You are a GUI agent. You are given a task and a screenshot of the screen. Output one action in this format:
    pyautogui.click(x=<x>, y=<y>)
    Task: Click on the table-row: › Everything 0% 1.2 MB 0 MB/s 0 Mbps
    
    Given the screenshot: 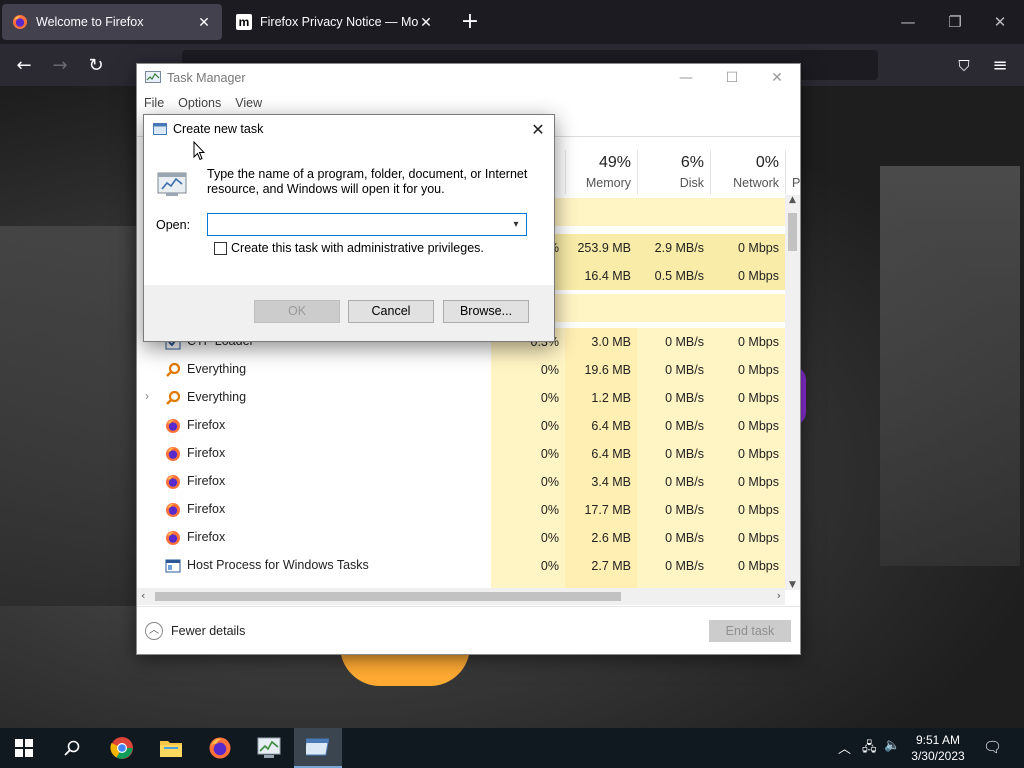 What is the action you would take?
    pyautogui.click(x=461, y=398)
    